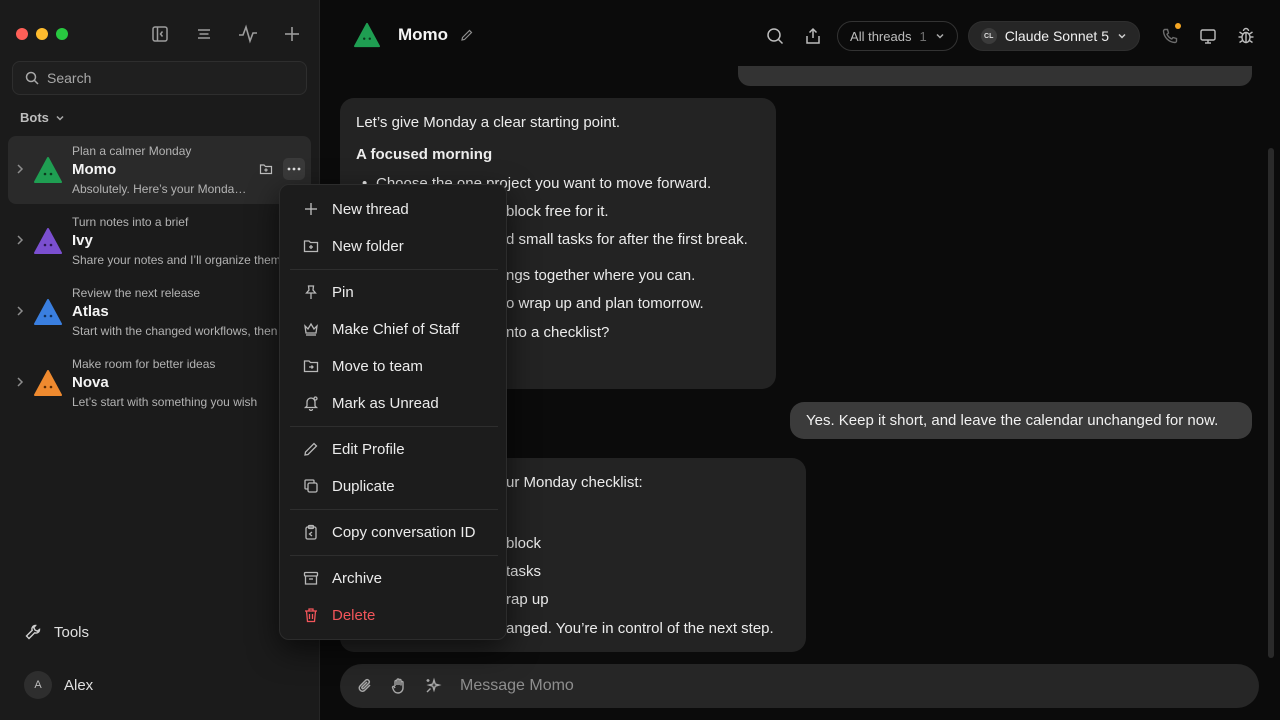  I want to click on toggle-sidebar-icon, so click(160, 34).